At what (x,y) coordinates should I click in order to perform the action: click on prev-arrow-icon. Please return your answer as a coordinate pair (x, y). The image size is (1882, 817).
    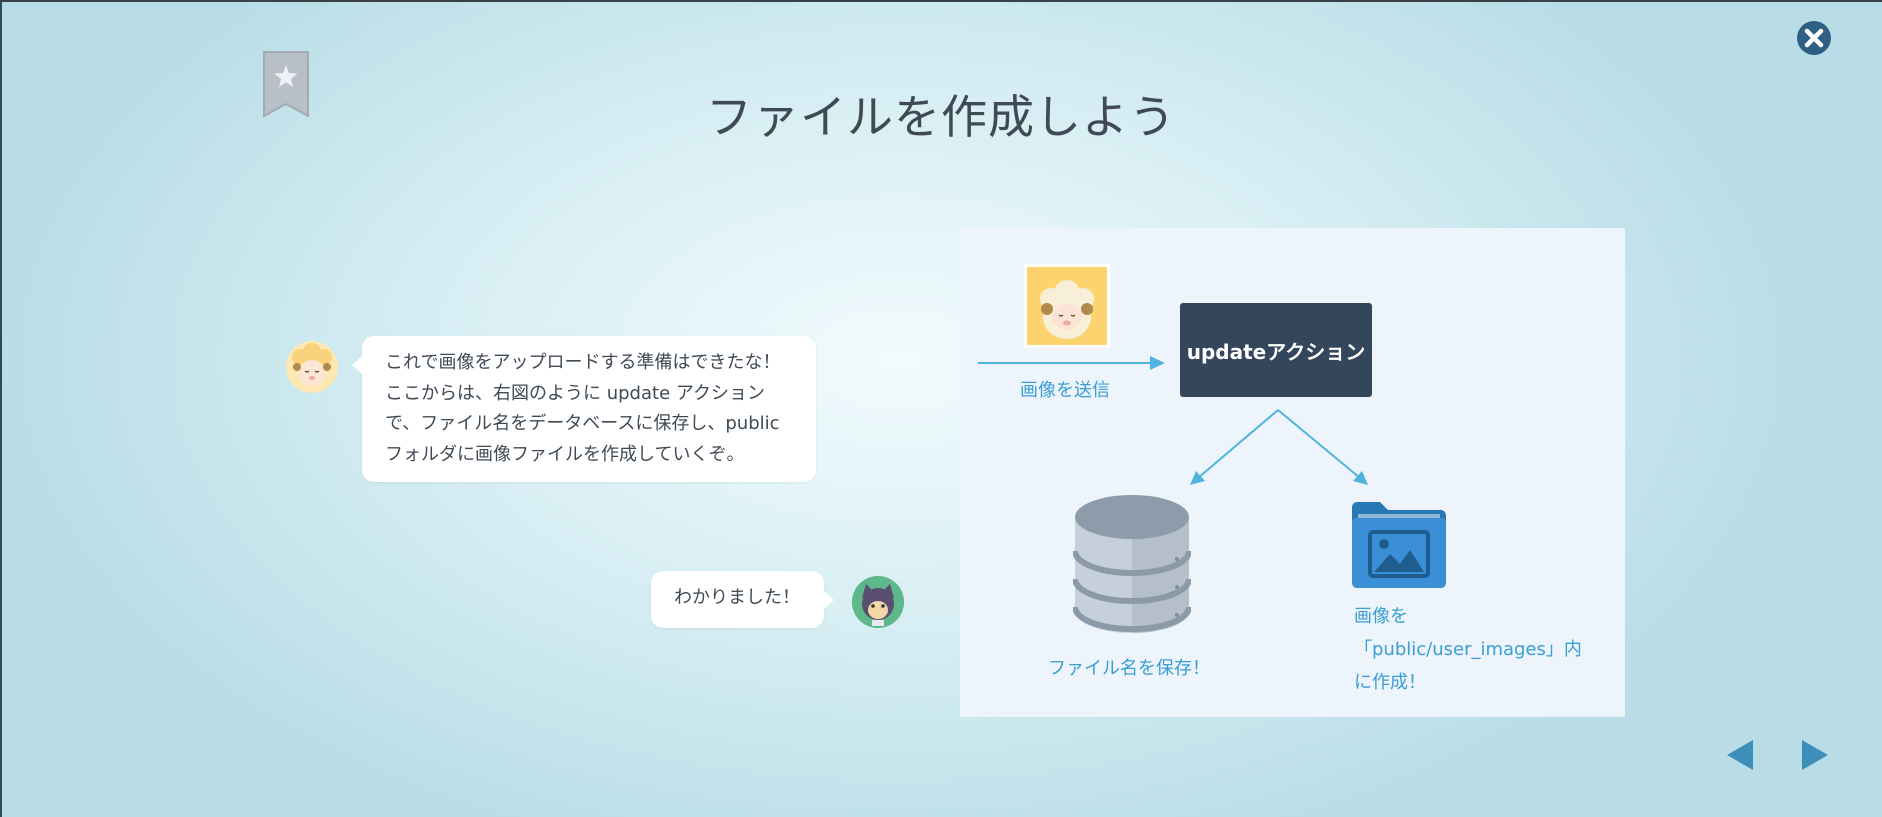
    Looking at the image, I should click on (1740, 755).